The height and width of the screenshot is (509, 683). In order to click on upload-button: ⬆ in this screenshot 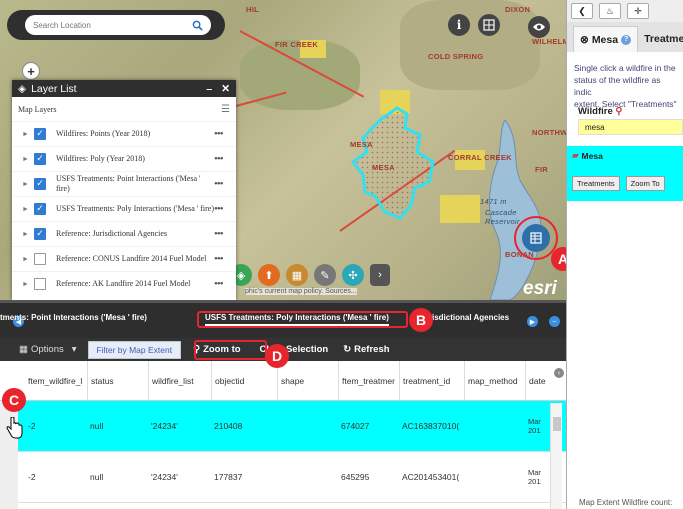, I will do `click(269, 275)`.